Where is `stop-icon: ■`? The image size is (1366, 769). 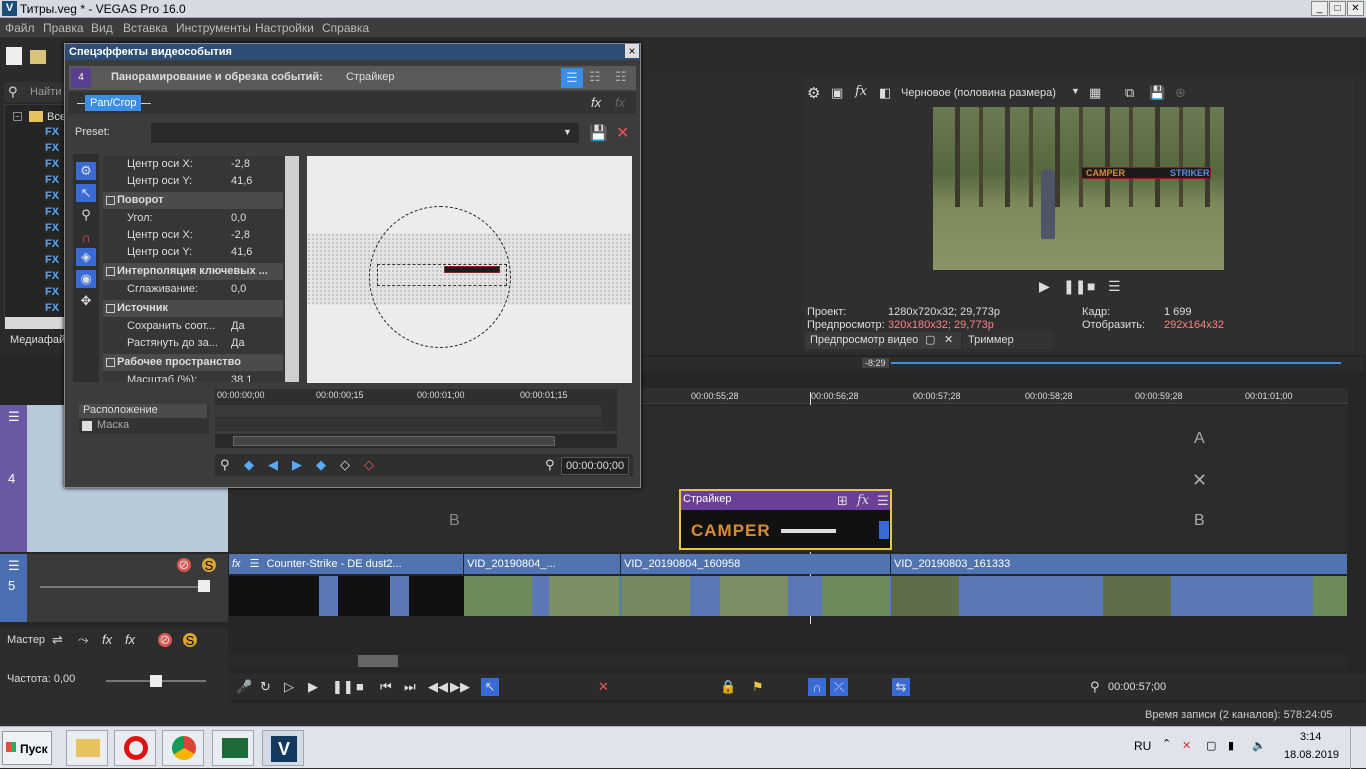
stop-icon: ■ is located at coordinates (1091, 286).